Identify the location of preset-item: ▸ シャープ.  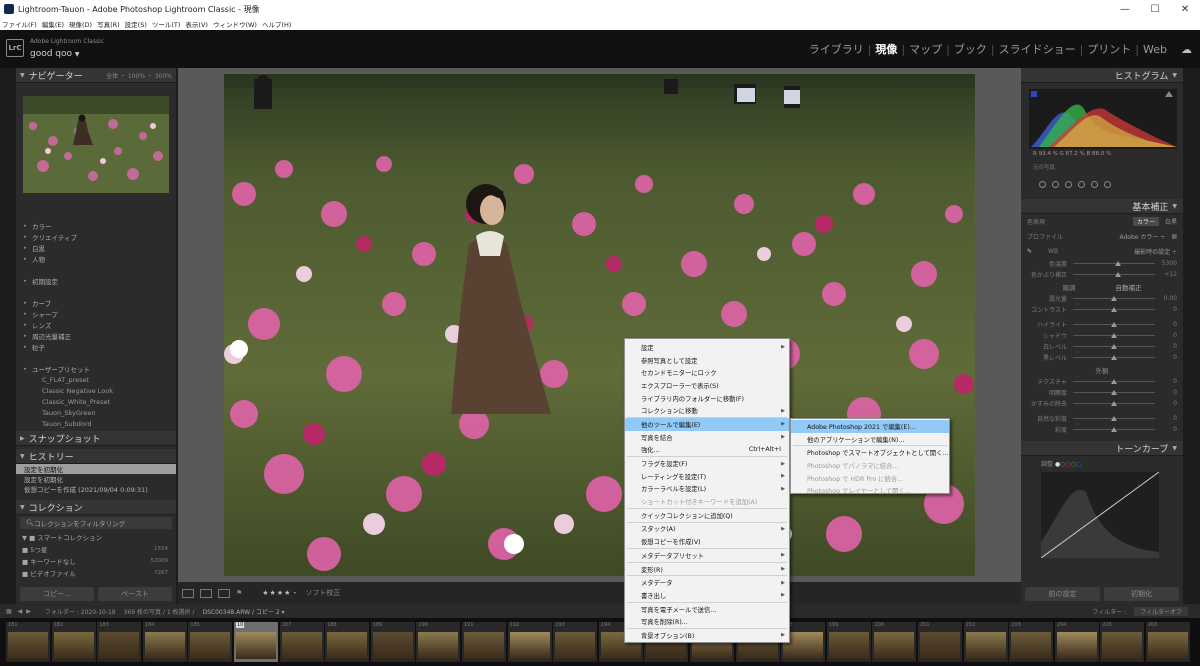
(96, 313).